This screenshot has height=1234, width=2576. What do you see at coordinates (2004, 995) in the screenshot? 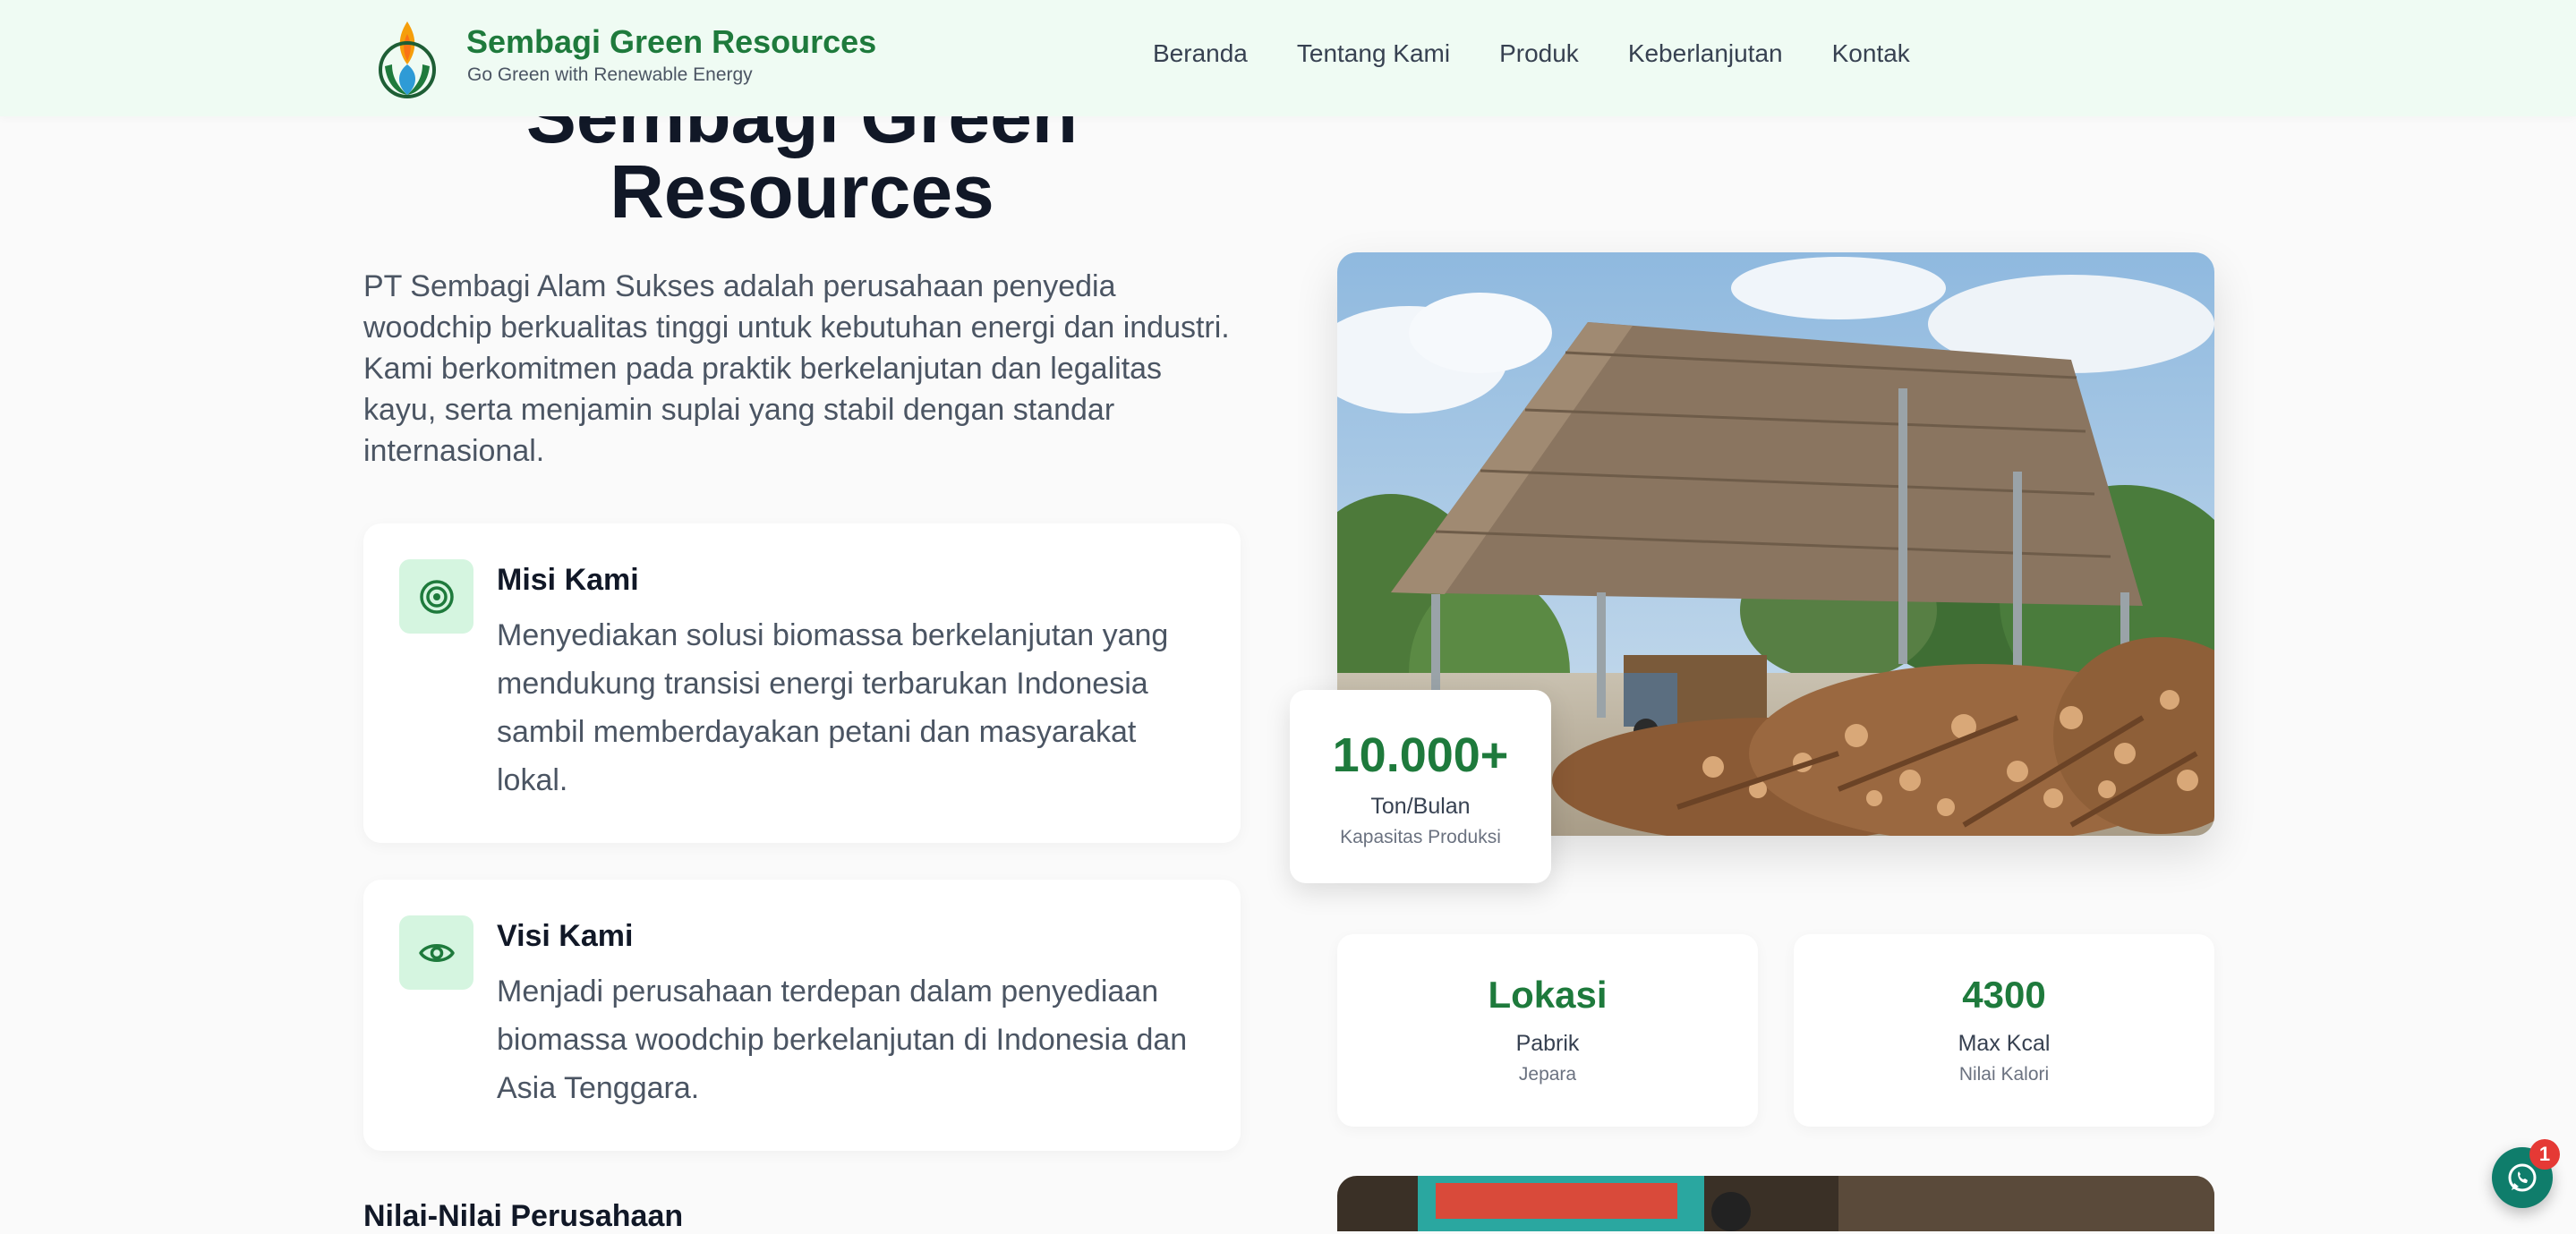
I see `calorie-value: 4300` at bounding box center [2004, 995].